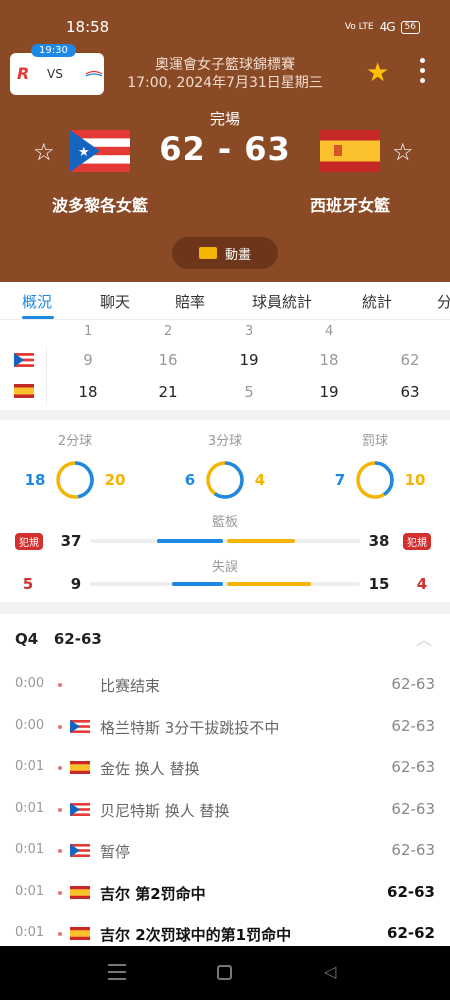 This screenshot has height=1000, width=450. I want to click on pbp-score: 62-62, so click(411, 933).